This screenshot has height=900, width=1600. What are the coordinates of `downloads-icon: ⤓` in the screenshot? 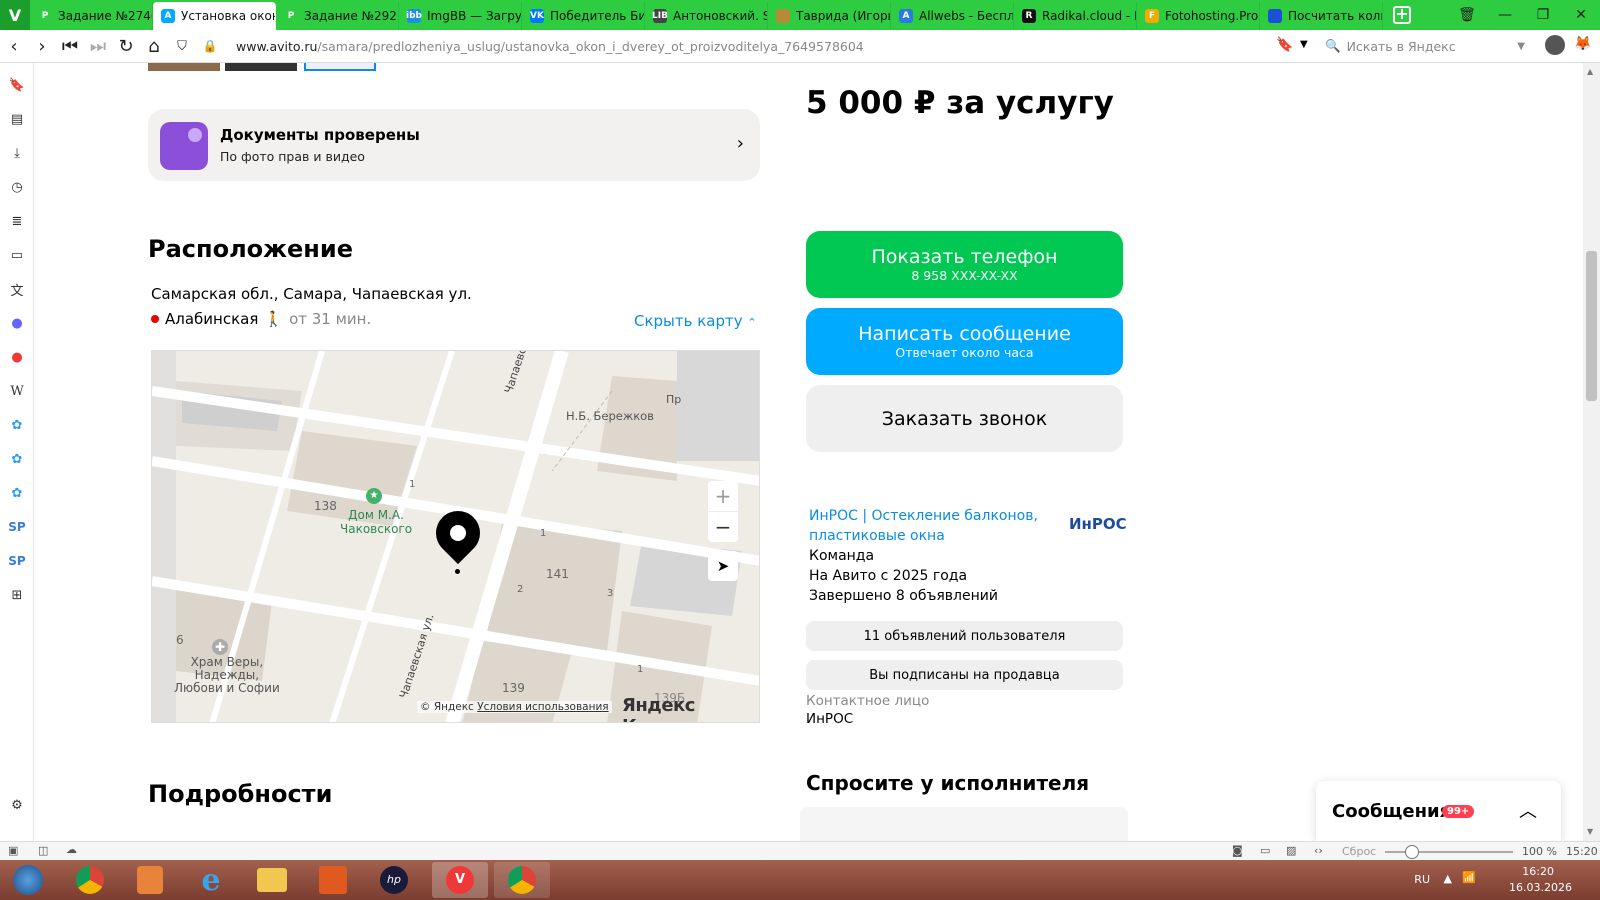 It's located at (17, 153).